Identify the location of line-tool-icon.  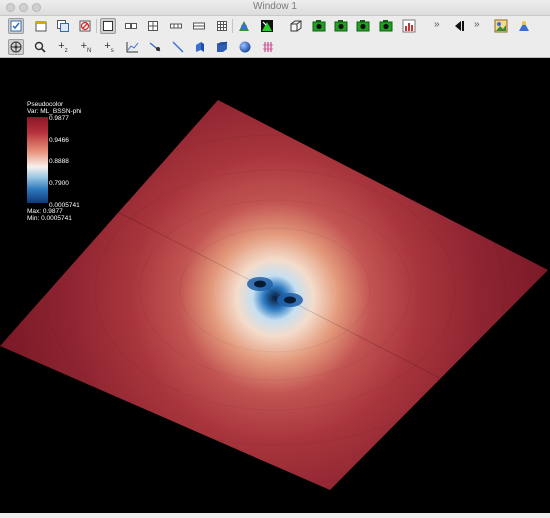
(155, 47).